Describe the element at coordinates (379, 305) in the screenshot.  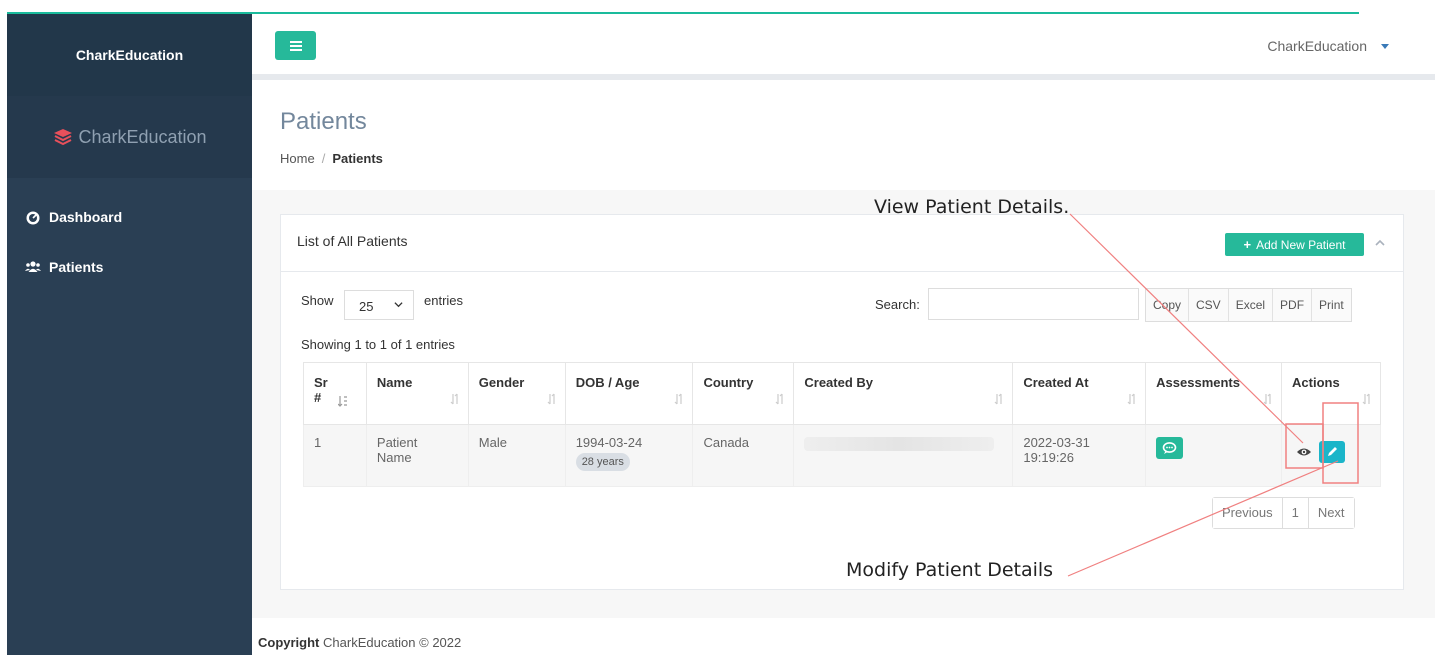
I see `entries-select: 25` at that location.